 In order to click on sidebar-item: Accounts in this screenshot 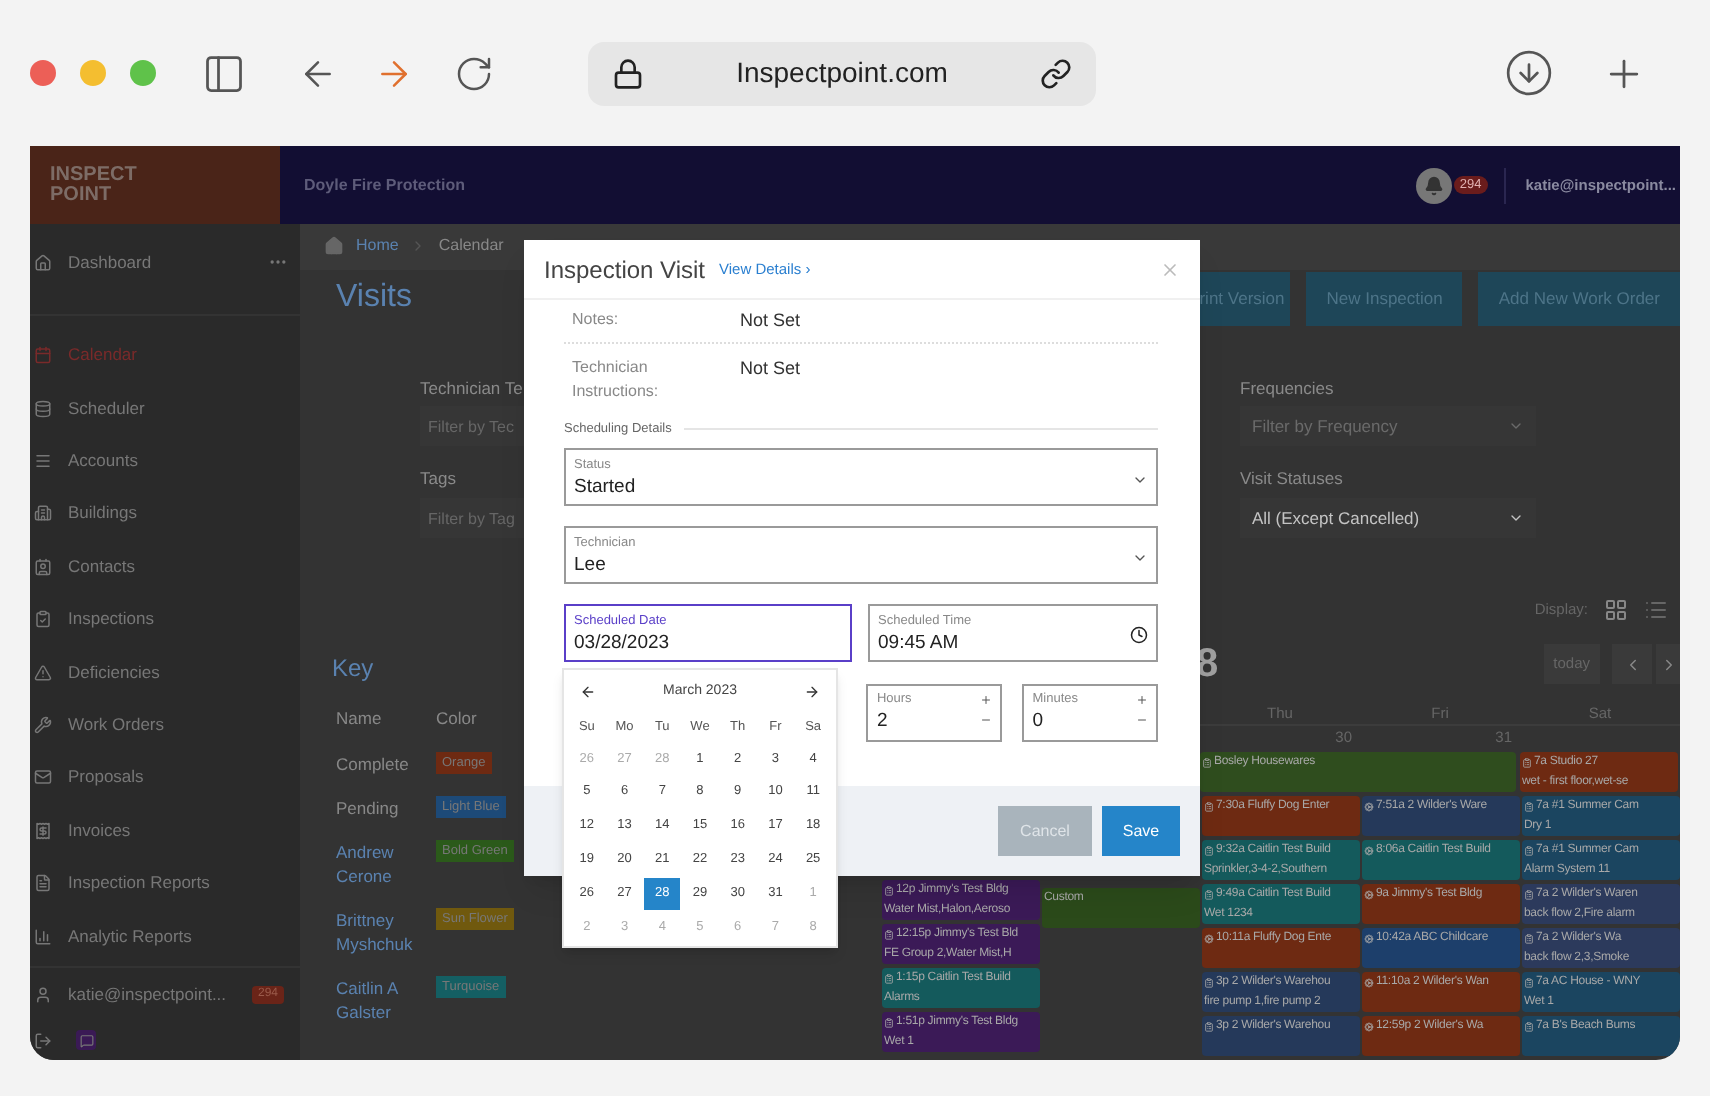, I will do `click(165, 461)`.